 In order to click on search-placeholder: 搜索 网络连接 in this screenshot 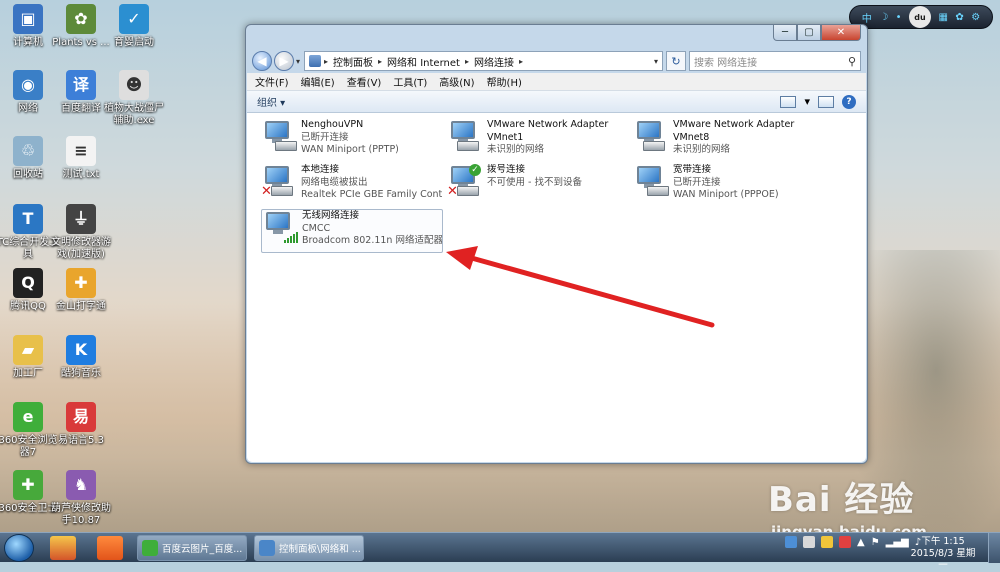, I will do `click(726, 63)`.